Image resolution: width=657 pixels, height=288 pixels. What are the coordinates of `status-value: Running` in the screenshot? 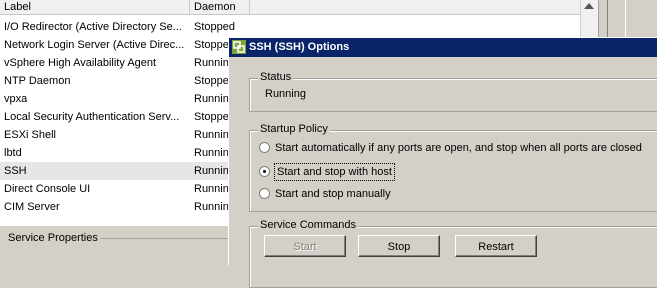 It's located at (285, 94).